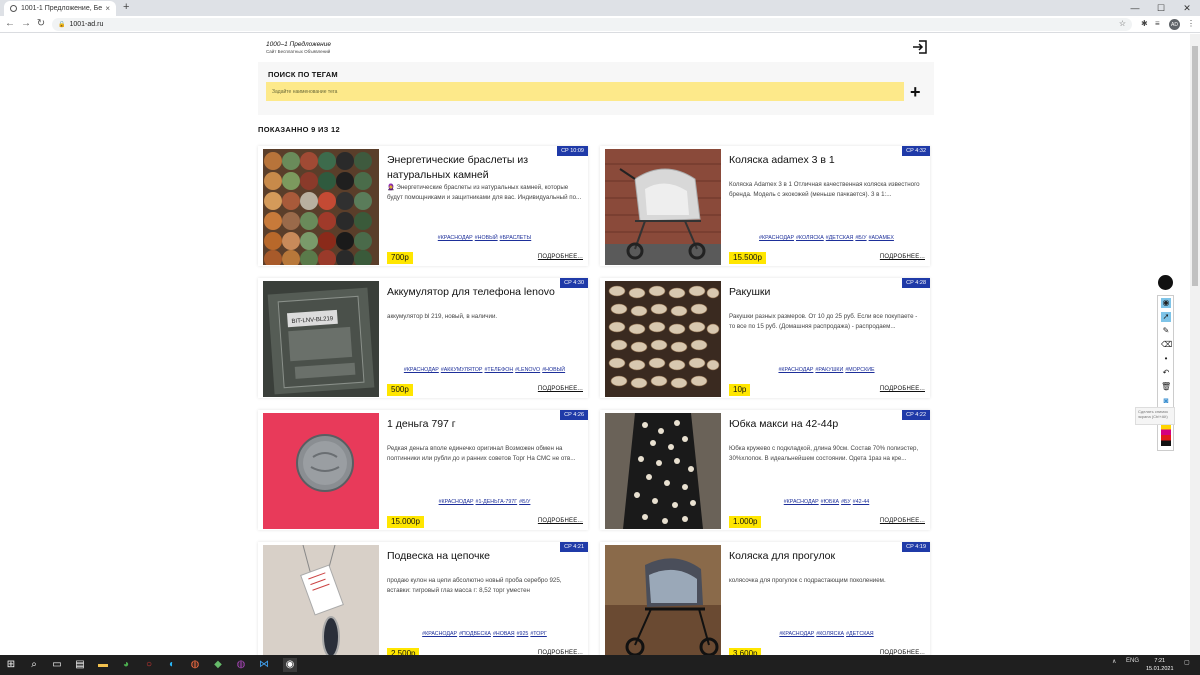  I want to click on tag-link: #ЮБКА, so click(830, 502).